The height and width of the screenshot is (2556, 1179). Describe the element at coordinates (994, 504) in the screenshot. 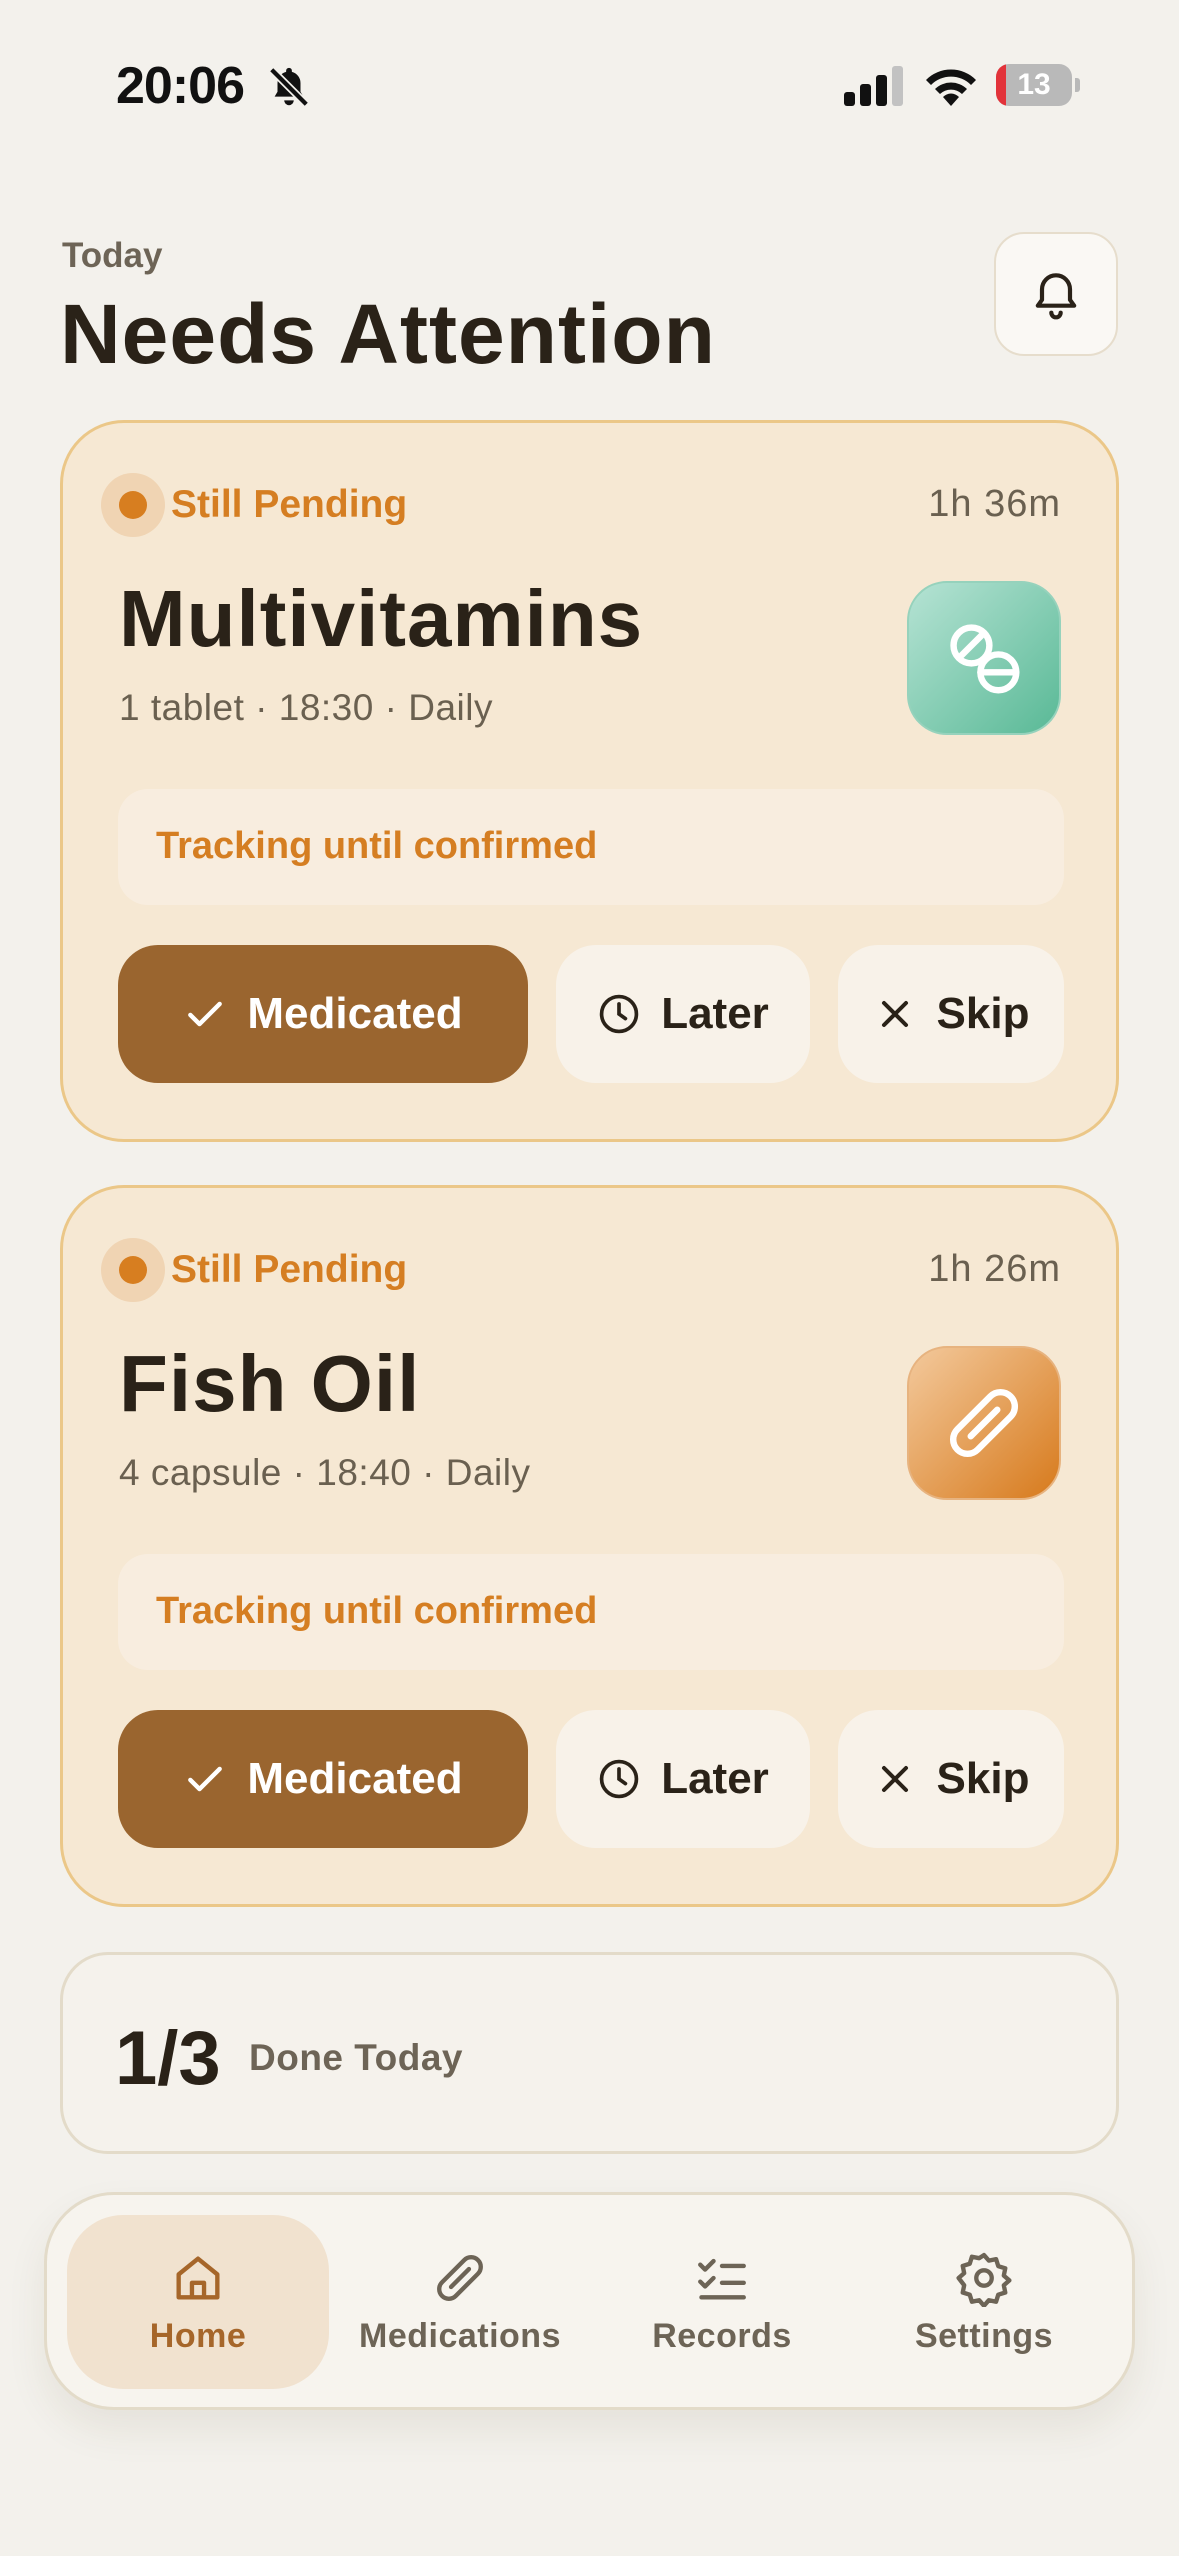

I see `countdown: 1h 36m` at that location.